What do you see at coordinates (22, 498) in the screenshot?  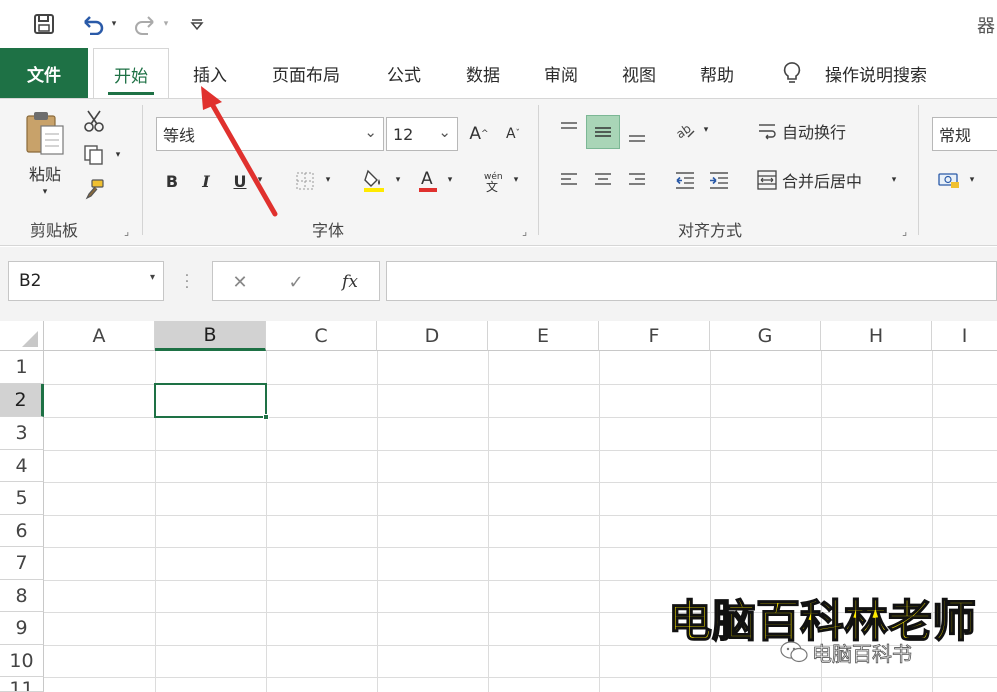 I see `row-header-5: 5` at bounding box center [22, 498].